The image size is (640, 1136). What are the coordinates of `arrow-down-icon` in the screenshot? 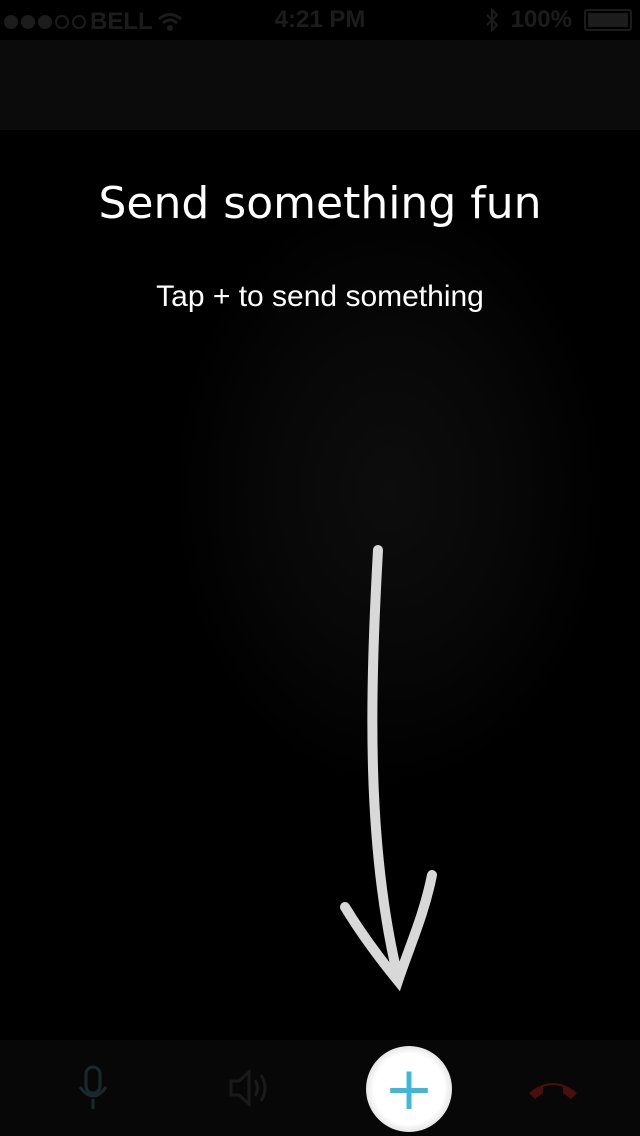 It's located at (388, 768).